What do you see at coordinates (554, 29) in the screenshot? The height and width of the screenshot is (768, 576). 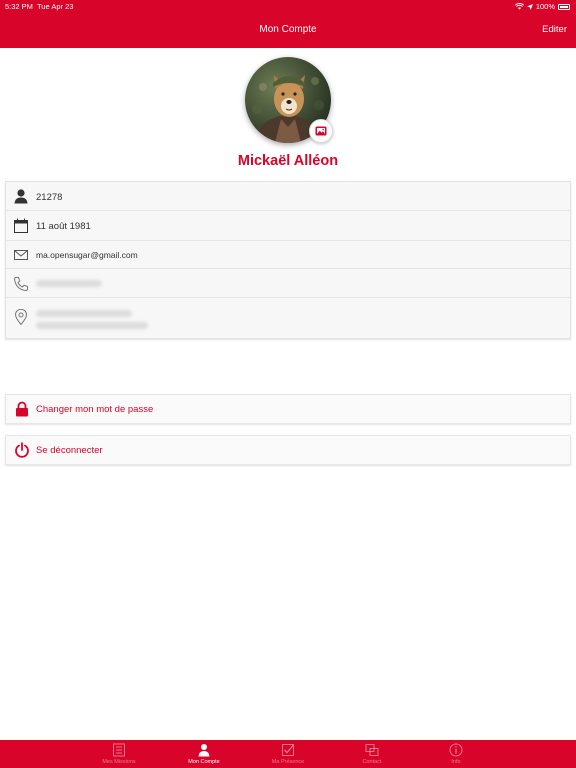 I see `edit-button: Editer` at bounding box center [554, 29].